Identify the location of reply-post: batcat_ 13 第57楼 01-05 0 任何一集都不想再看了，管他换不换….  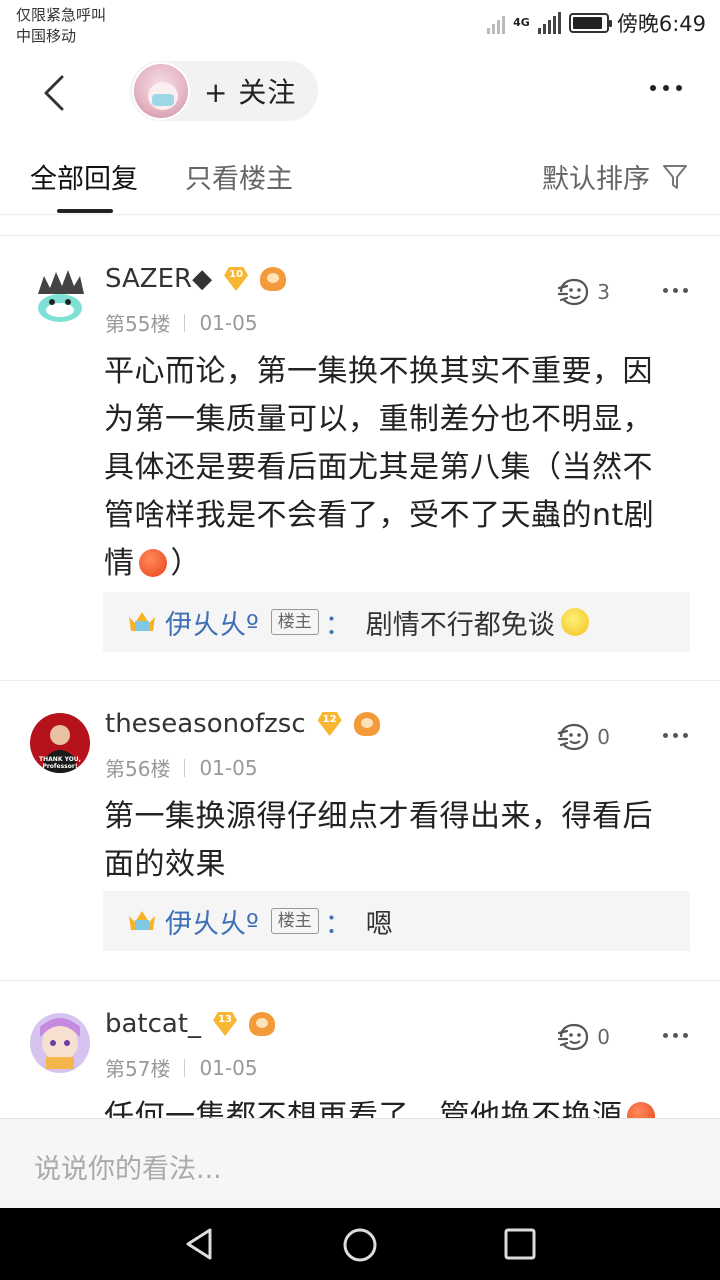
(360, 1049).